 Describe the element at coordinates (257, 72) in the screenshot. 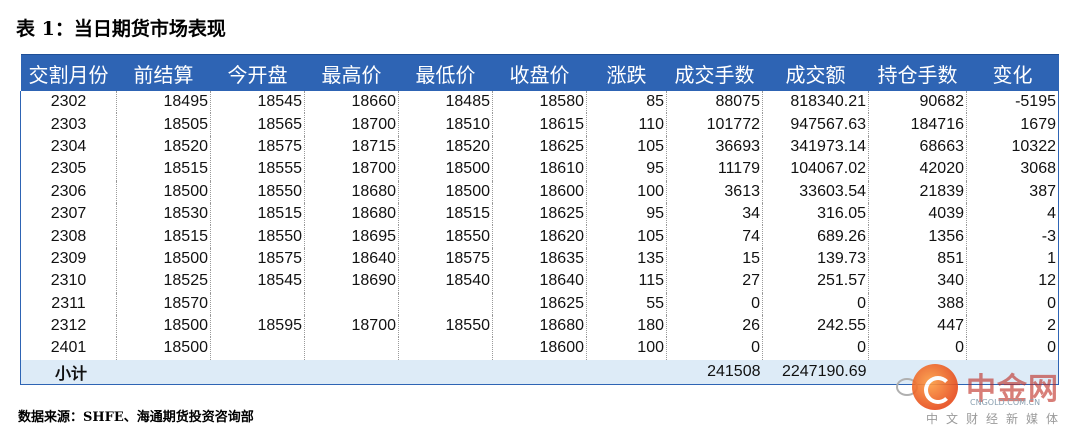

I see `col-header-open: 今开盘` at that location.